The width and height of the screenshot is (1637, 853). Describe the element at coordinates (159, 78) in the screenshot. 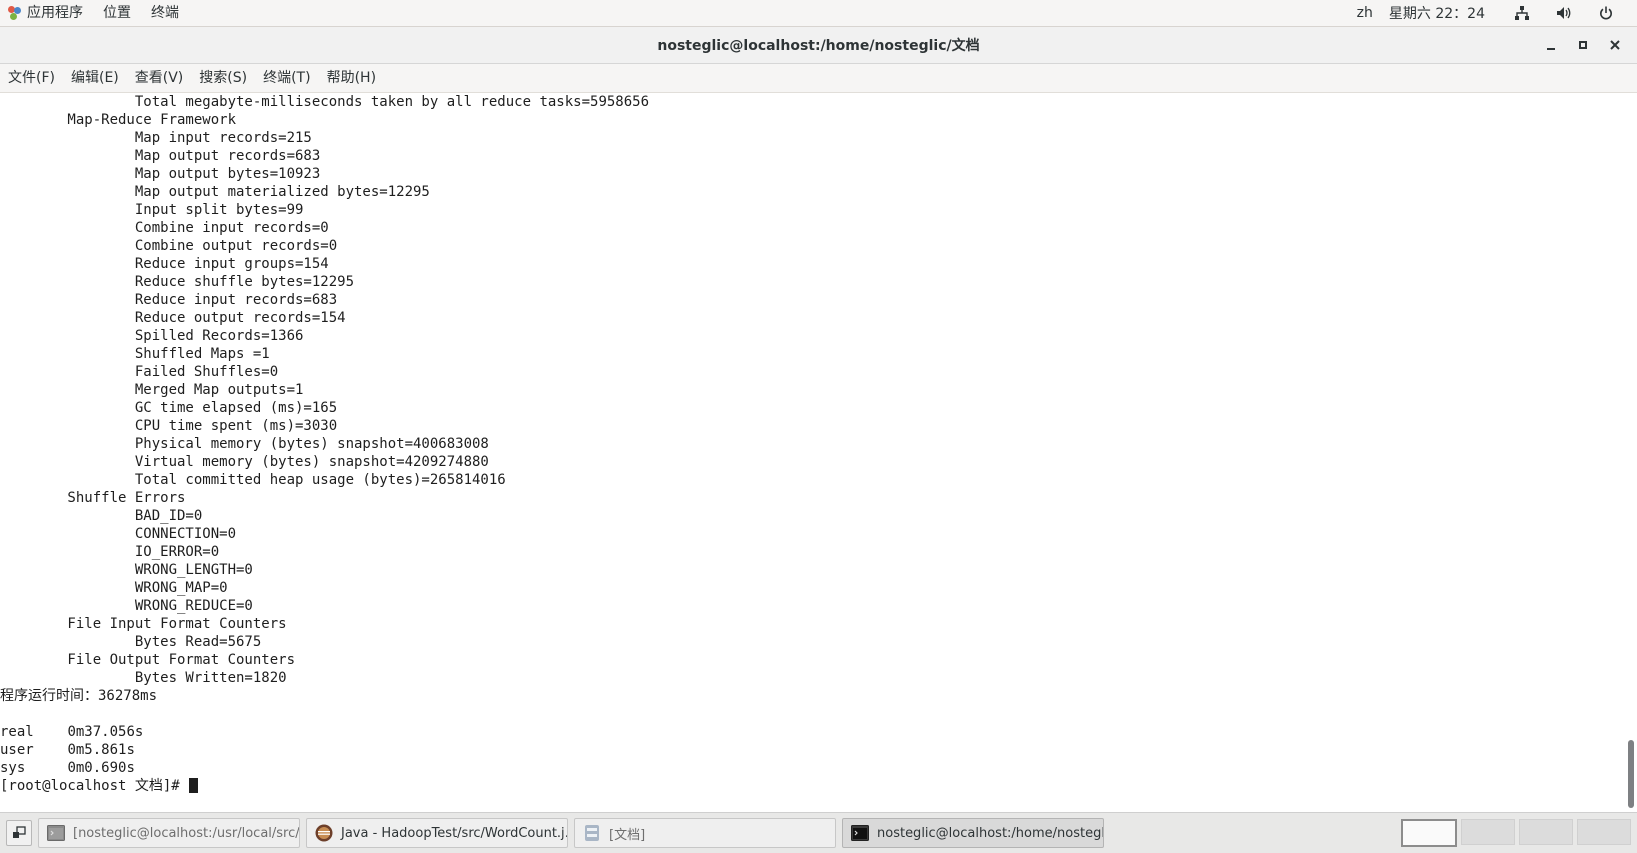

I see `menu-view: 查看(V)` at that location.